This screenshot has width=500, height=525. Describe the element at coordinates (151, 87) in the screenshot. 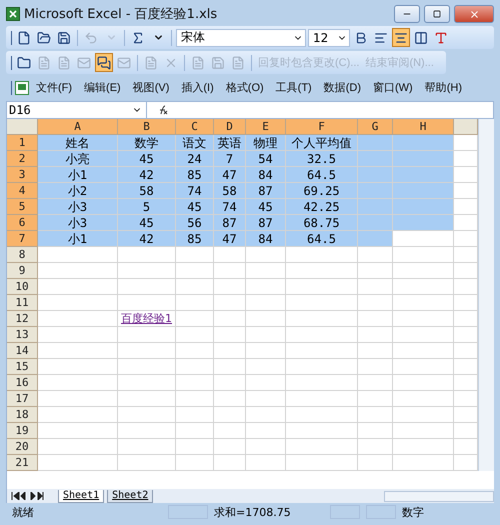

I see `menu-item: 视图(V)` at that location.